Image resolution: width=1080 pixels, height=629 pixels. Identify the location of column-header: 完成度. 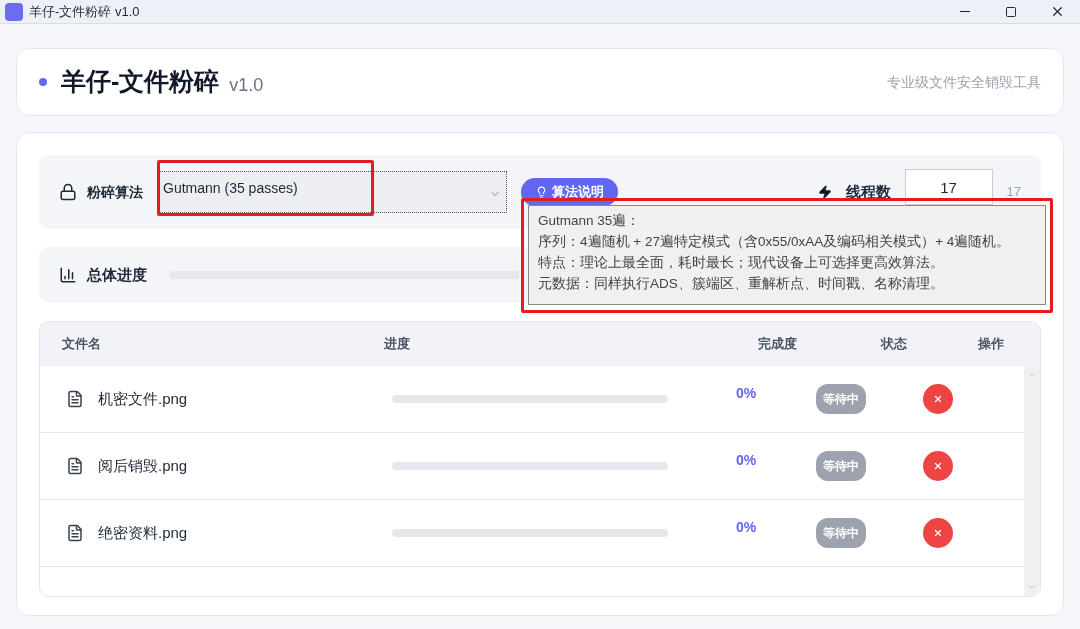
(777, 344).